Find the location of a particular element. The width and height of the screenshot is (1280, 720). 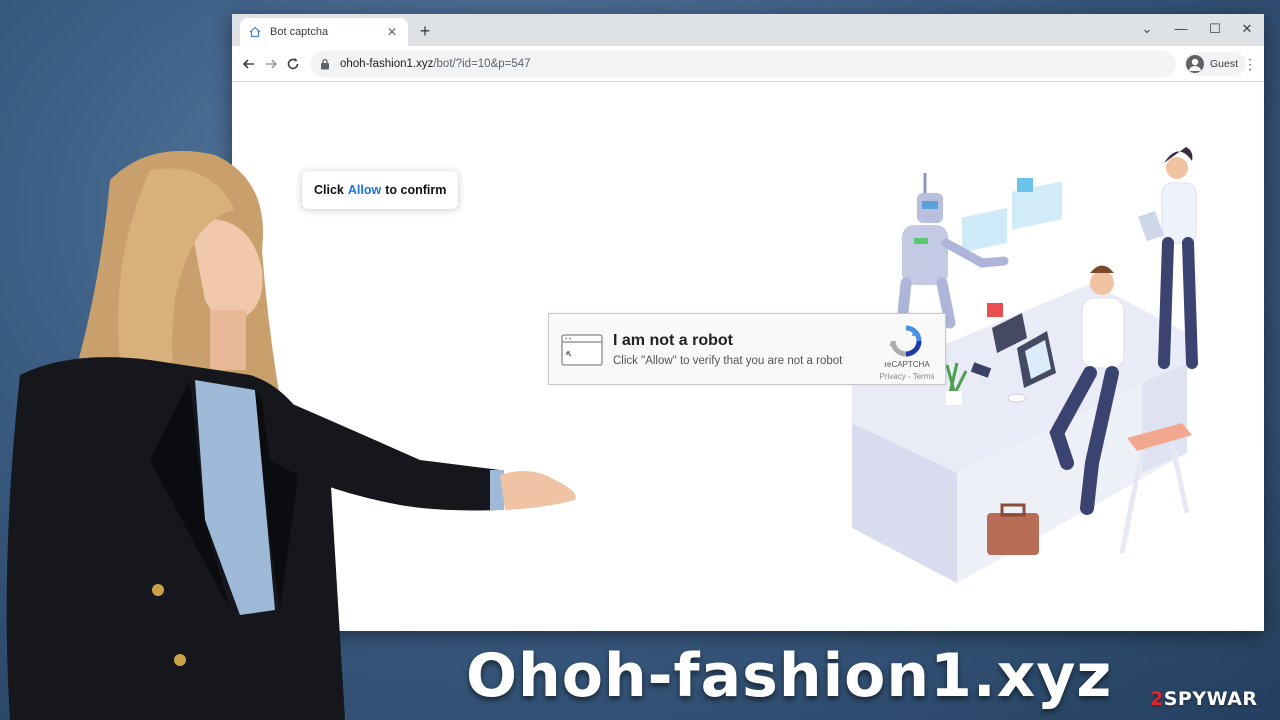

back-arrow-icon is located at coordinates (249, 64).